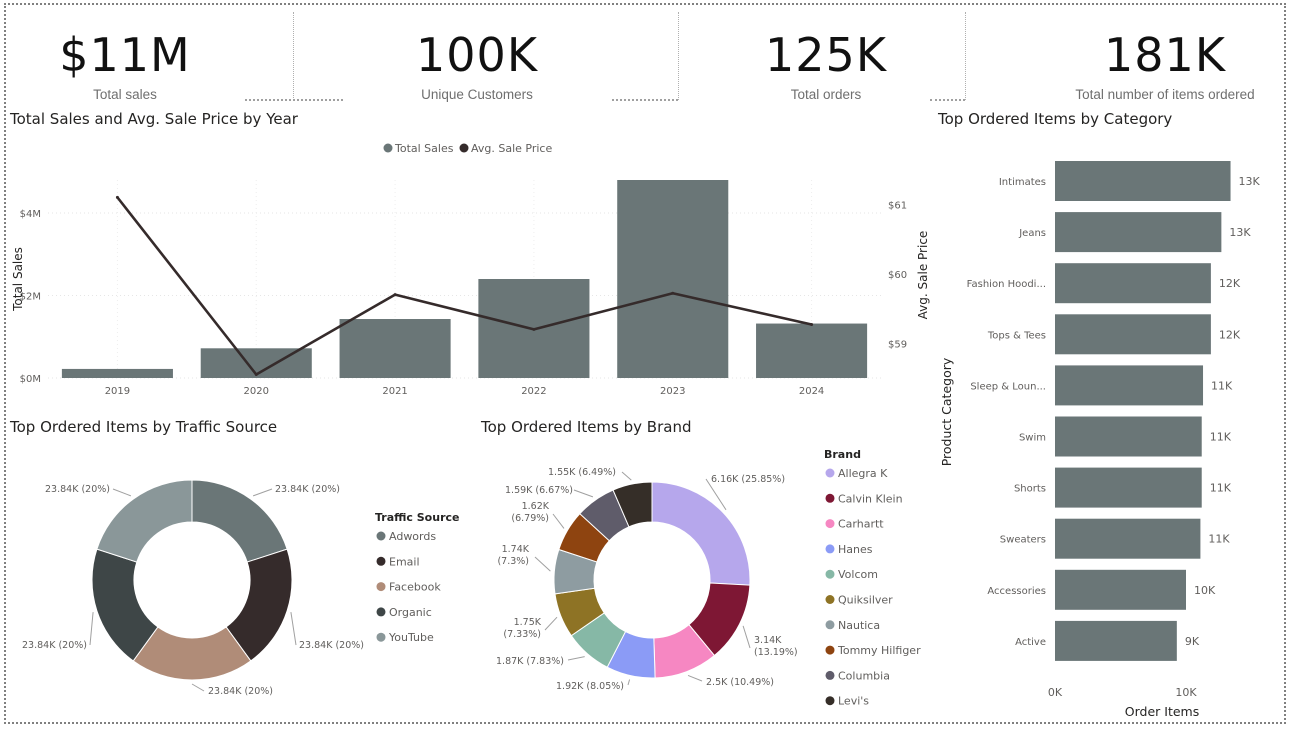 Image resolution: width=1292 pixels, height=731 pixels. What do you see at coordinates (1030, 489) in the screenshot?
I see `category-tick-label: Shorts` at bounding box center [1030, 489].